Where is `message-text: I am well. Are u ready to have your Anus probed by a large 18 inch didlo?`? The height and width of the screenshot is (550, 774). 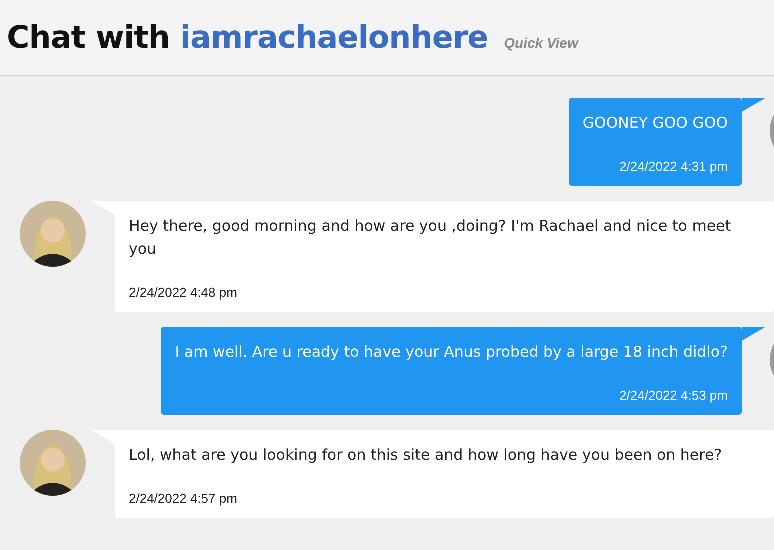 message-text: I am well. Are u ready to have your Anus probed by a large 18 inch didlo? is located at coordinates (451, 352).